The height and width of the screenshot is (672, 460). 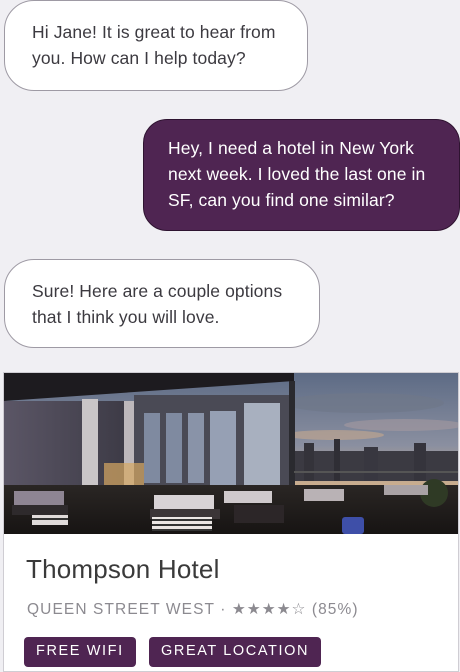 I want to click on message-text-line: Hey, I need a hotel in New York, so click(x=291, y=148).